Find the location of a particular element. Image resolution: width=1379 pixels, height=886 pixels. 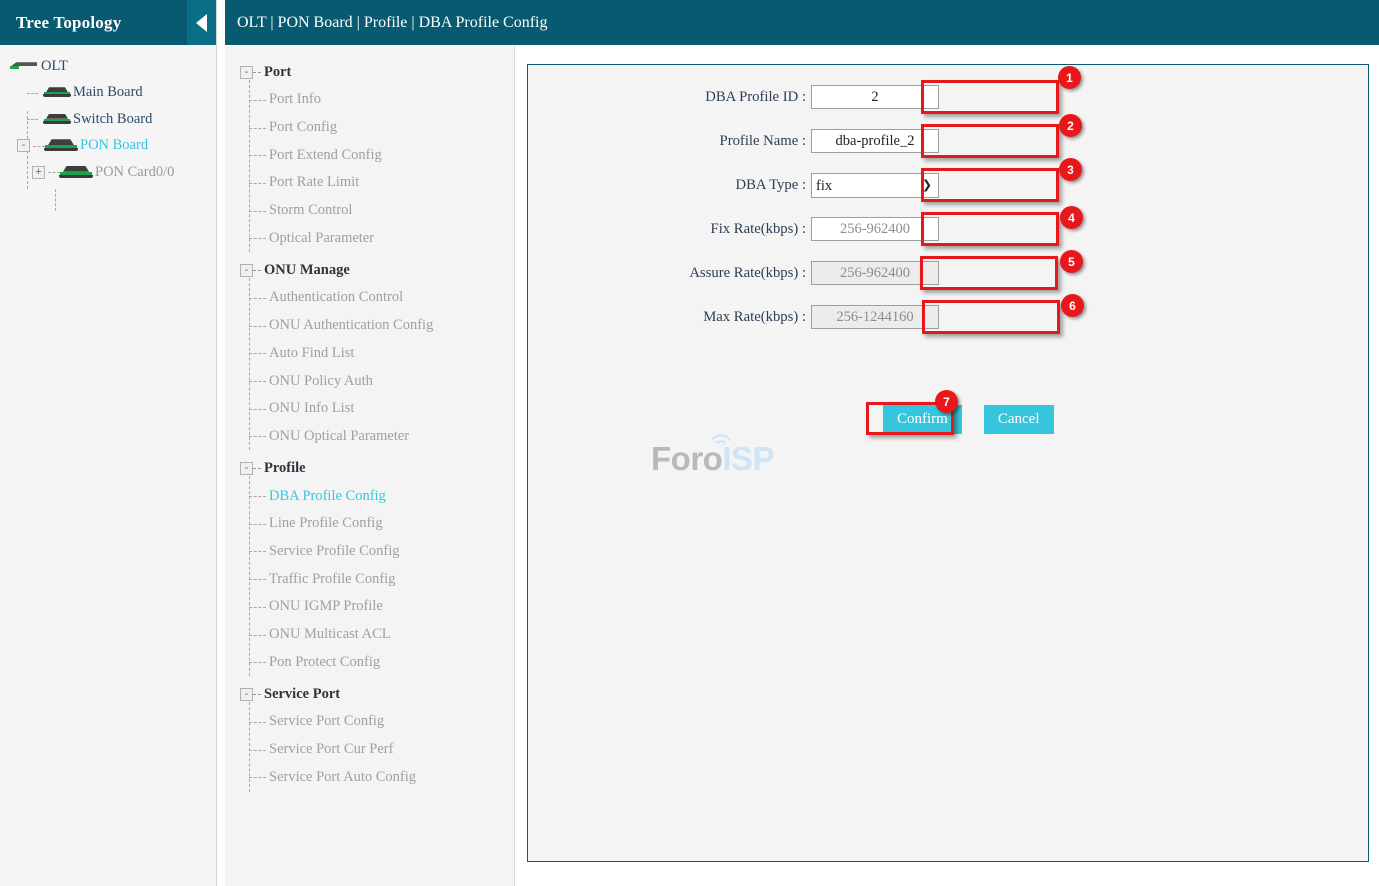

dba-profile-id-input is located at coordinates (875, 97).